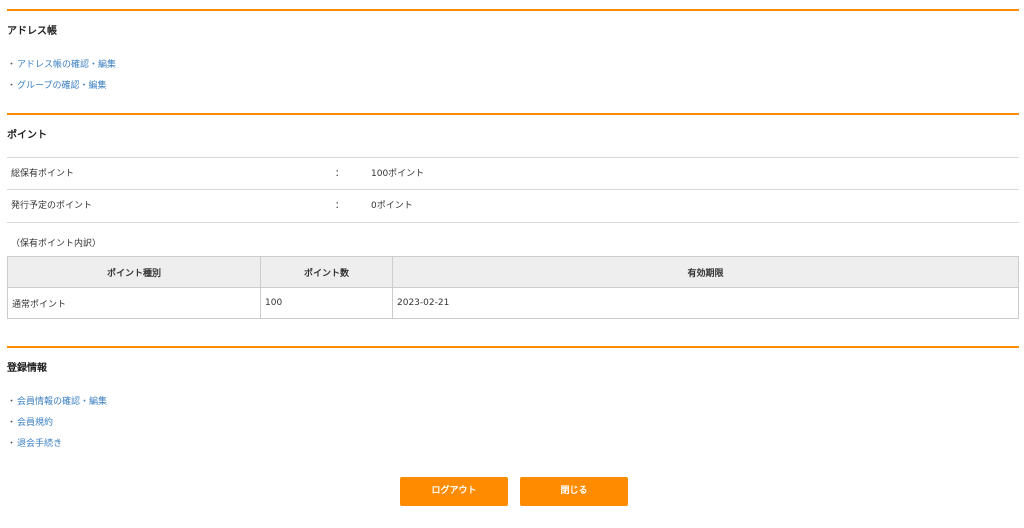  Describe the element at coordinates (61, 86) in the screenshot. I see `group-edit-link: グループの確認・編集` at that location.